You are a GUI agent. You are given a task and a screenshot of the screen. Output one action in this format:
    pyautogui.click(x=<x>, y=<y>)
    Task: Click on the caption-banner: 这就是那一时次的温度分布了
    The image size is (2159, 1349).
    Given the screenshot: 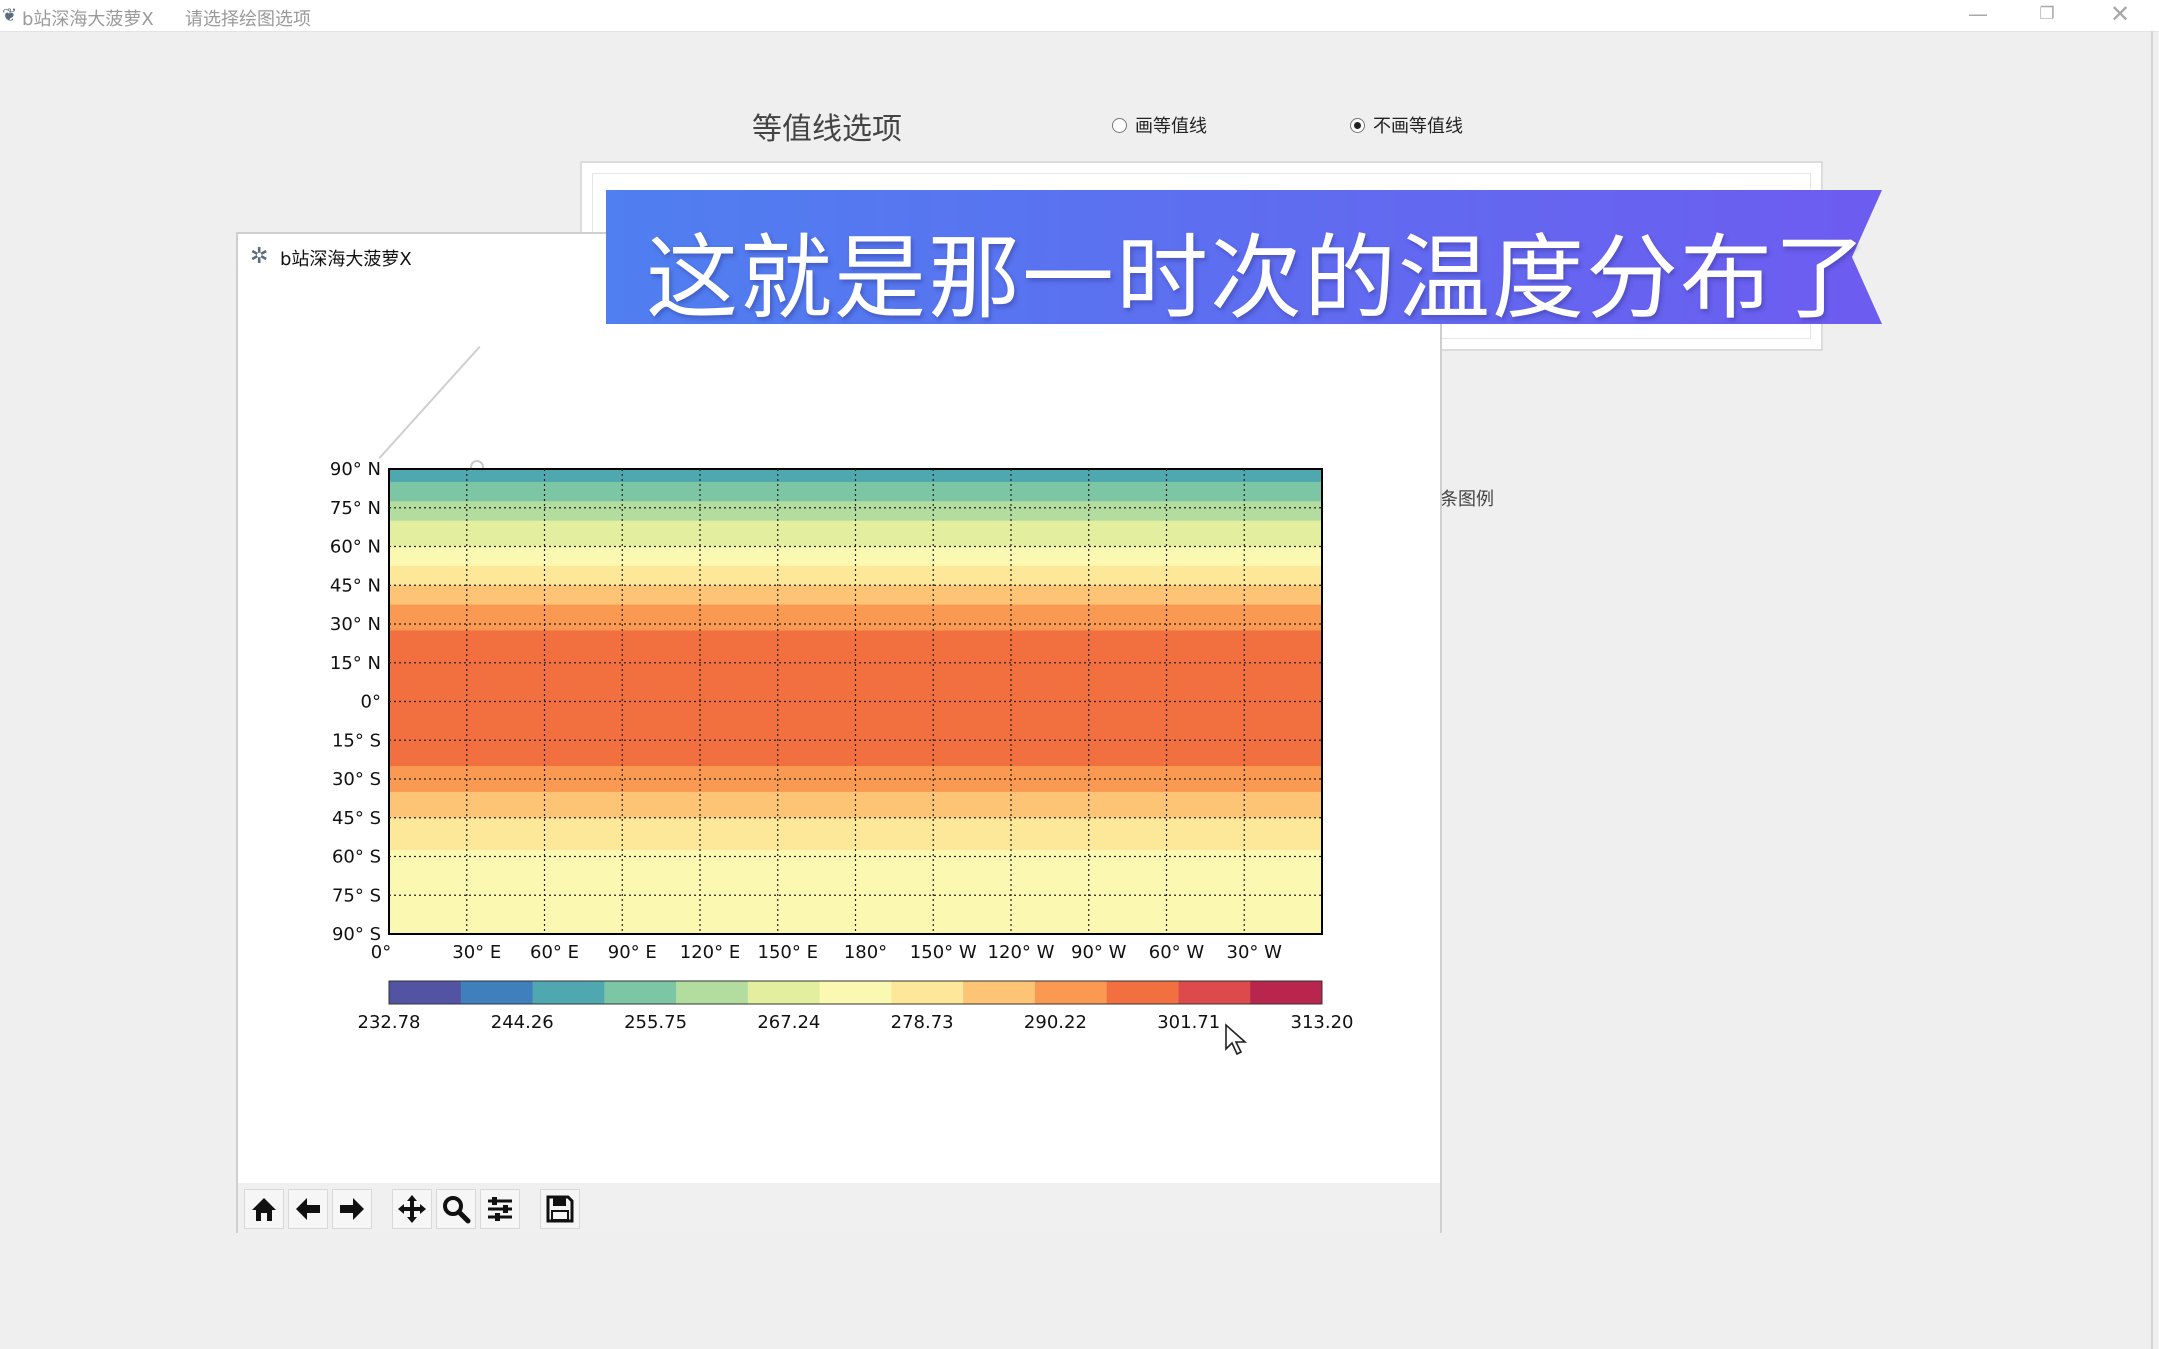 What is the action you would take?
    pyautogui.click(x=1244, y=261)
    